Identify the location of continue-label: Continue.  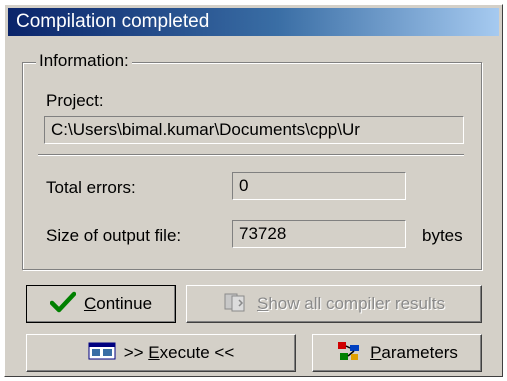
(118, 303).